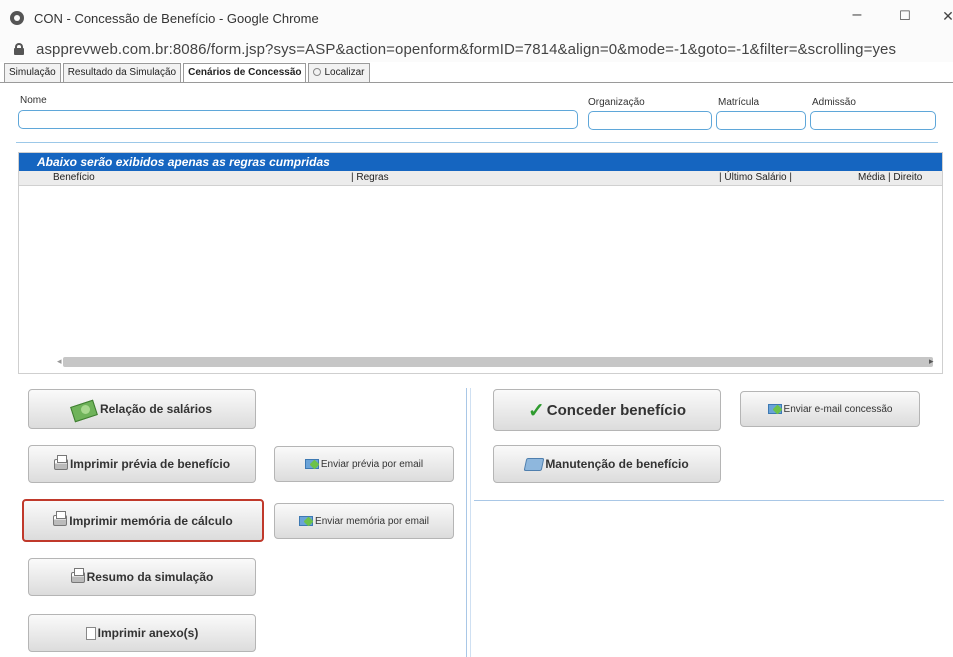 The height and width of the screenshot is (657, 953). Describe the element at coordinates (477, 142) in the screenshot. I see `form-separator` at that location.